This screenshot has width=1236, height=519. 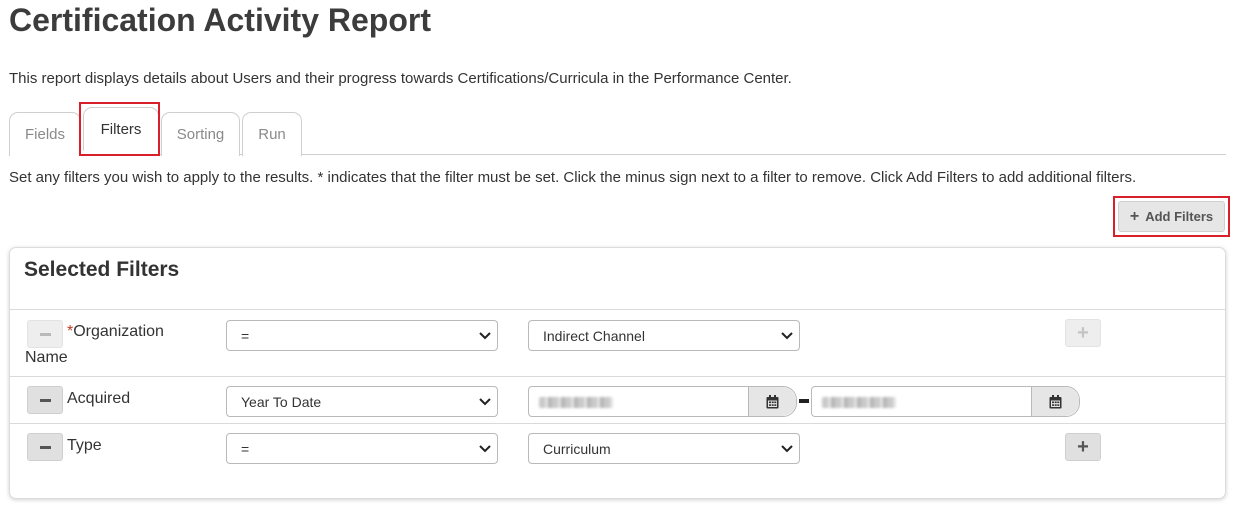 What do you see at coordinates (362, 401) in the screenshot?
I see `date-range-select: Year To Date` at bounding box center [362, 401].